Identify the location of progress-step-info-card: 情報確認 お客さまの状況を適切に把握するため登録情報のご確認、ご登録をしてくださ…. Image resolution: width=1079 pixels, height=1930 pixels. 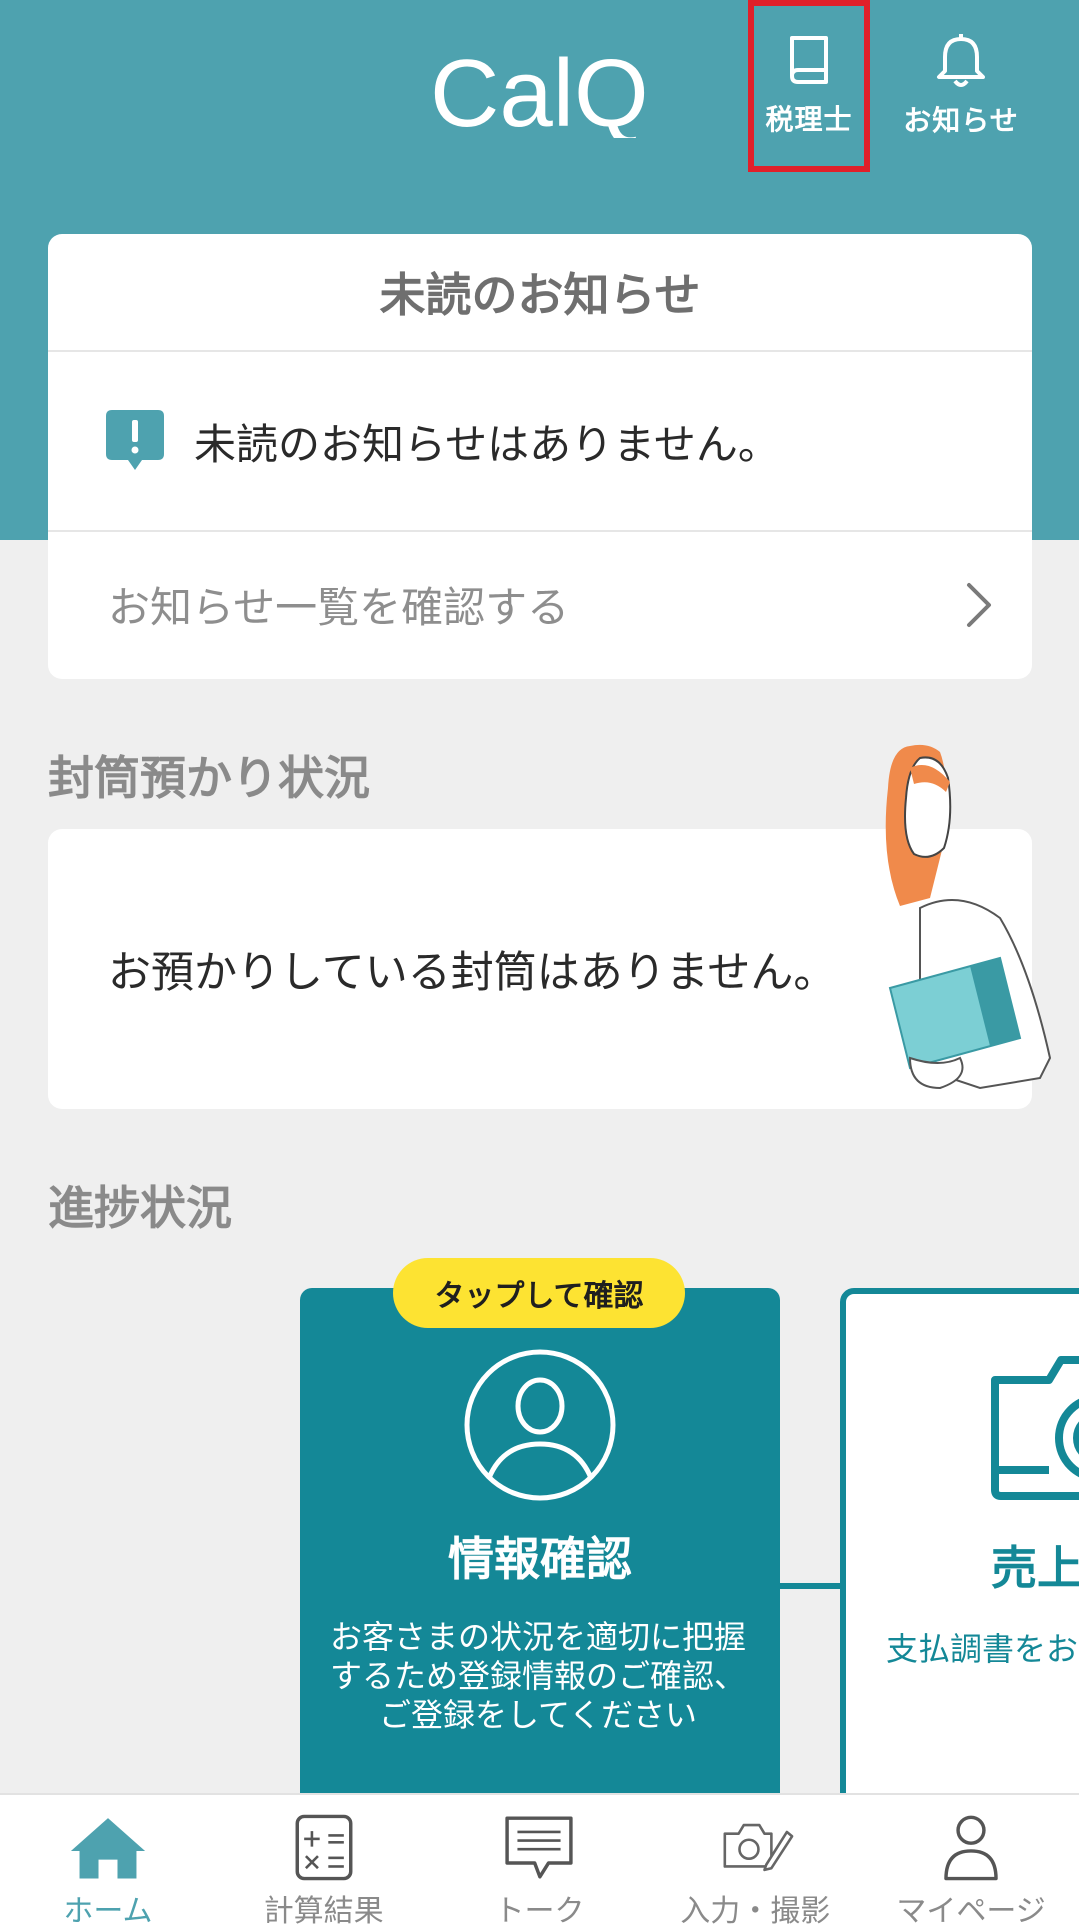
(540, 1548).